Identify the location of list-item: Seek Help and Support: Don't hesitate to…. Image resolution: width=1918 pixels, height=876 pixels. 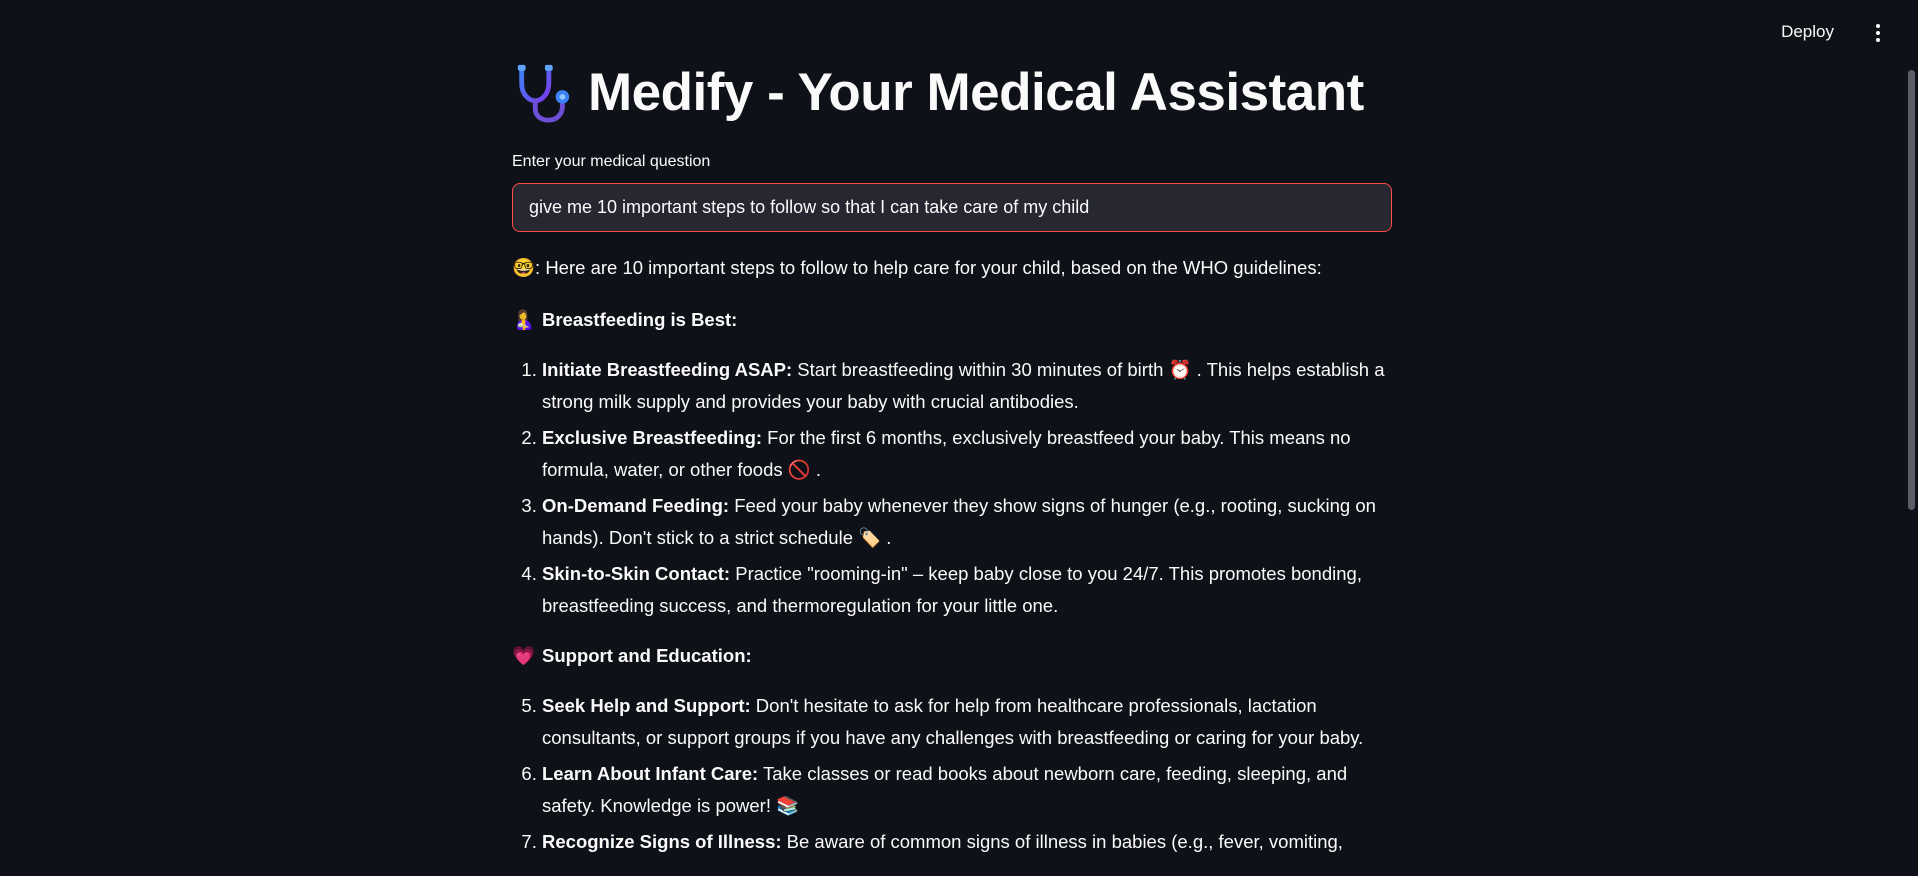
(969, 722).